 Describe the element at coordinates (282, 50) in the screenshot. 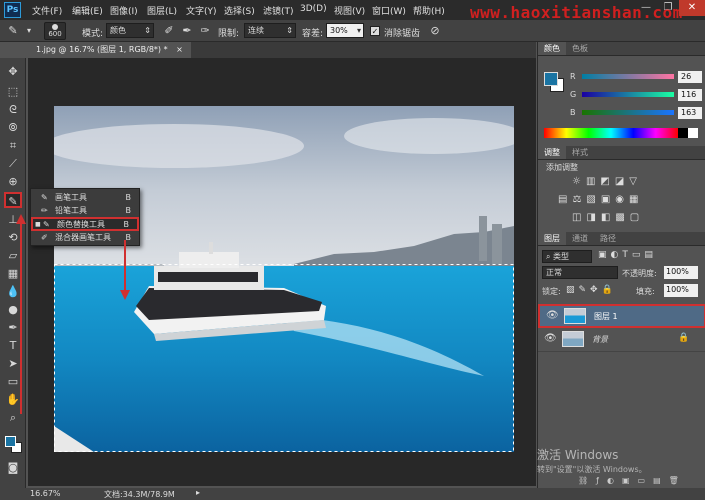

I see `document-tab-strip: 1.jpg @ 16.7% (图层 1, RGB/8*) * ×` at that location.